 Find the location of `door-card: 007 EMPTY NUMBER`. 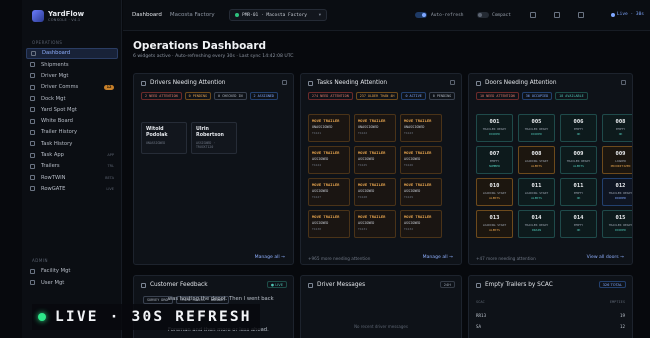

door-card: 007 EMPTY NUMBER is located at coordinates (494, 160).